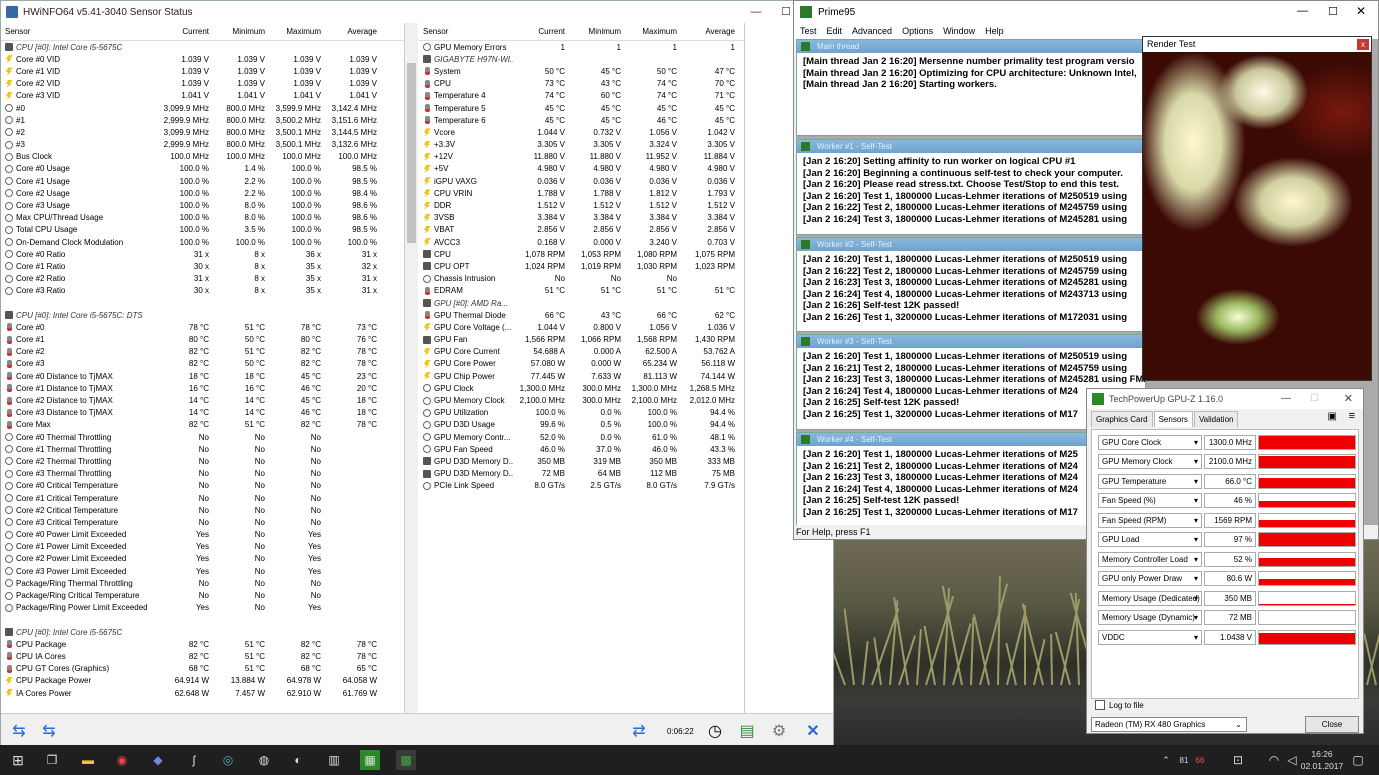  What do you see at coordinates (202, 522) in the screenshot?
I see `sensor-row: Core #3 Critical Temperature No No No` at bounding box center [202, 522].